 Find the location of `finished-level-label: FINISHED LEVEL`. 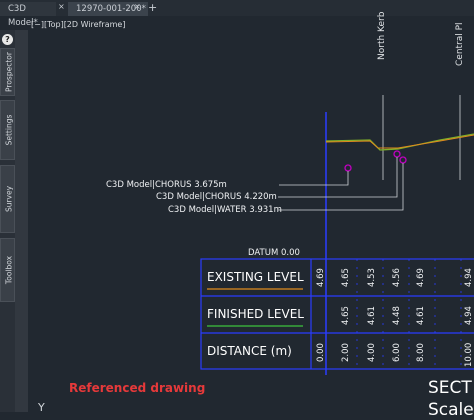

finished-level-label: FINISHED LEVEL is located at coordinates (255, 314).